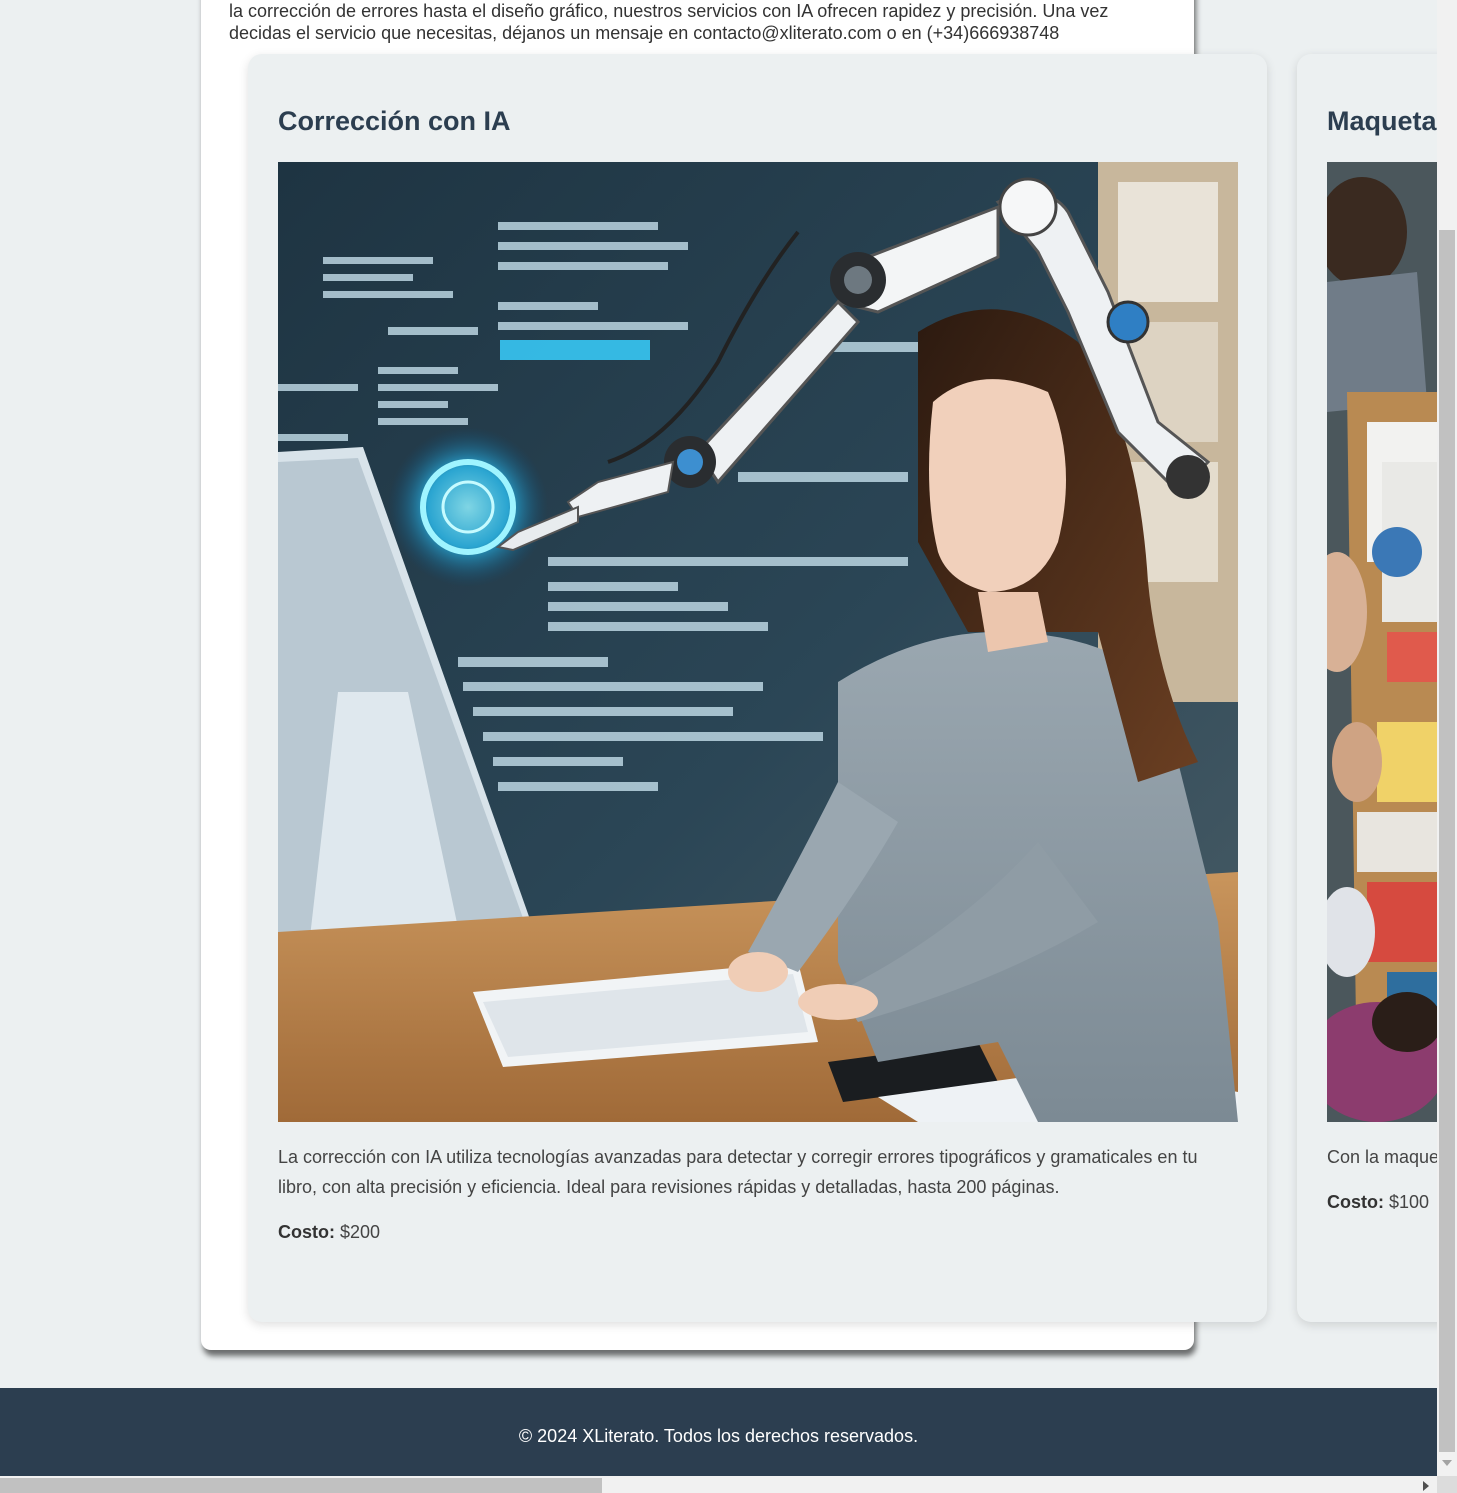 The height and width of the screenshot is (1493, 1457). I want to click on service-card-layout: Maqueta Con la maque tipo, so click(1367, 688).